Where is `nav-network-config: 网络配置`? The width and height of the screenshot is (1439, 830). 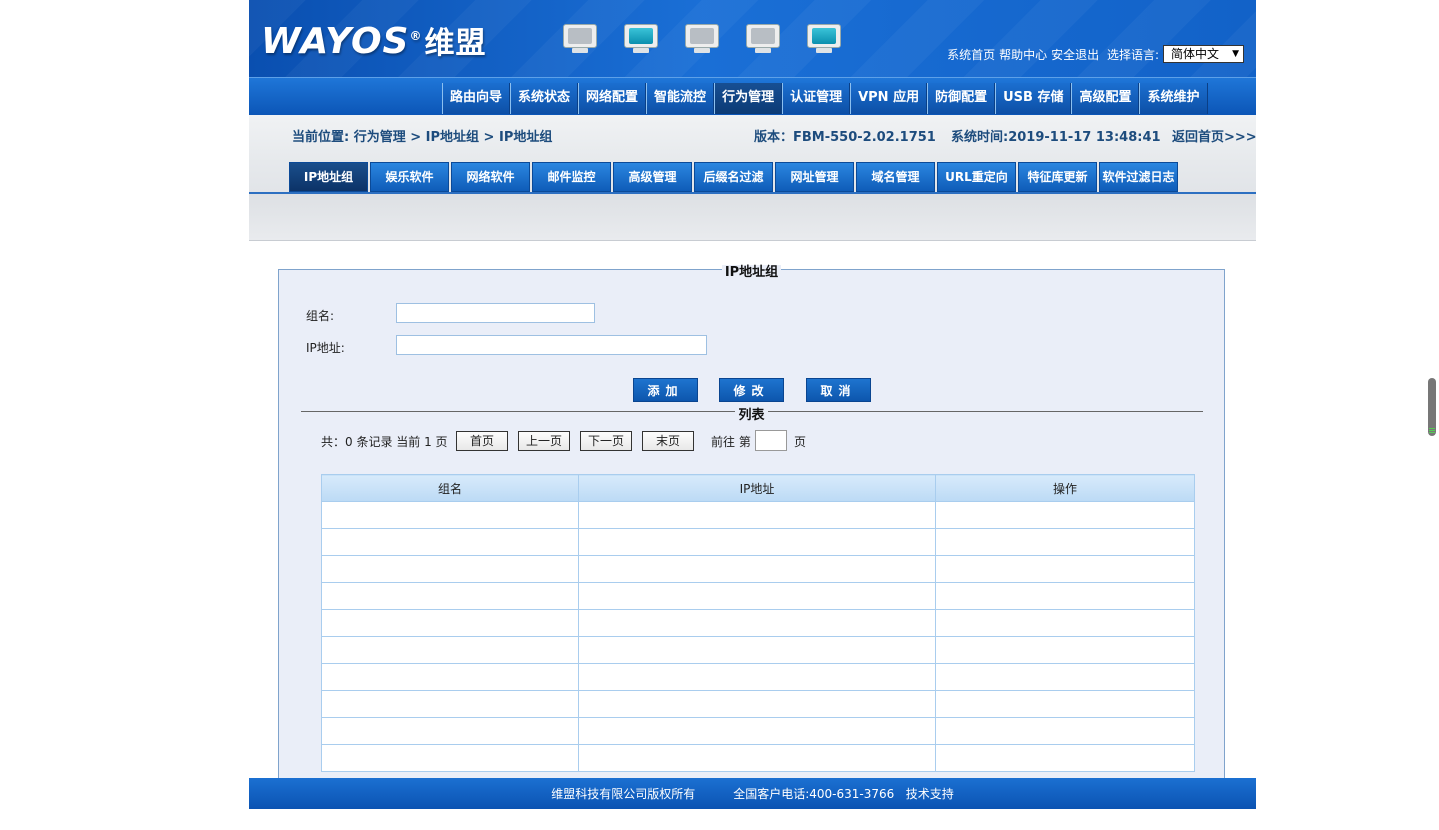
nav-network-config: 网络配置 is located at coordinates (612, 98).